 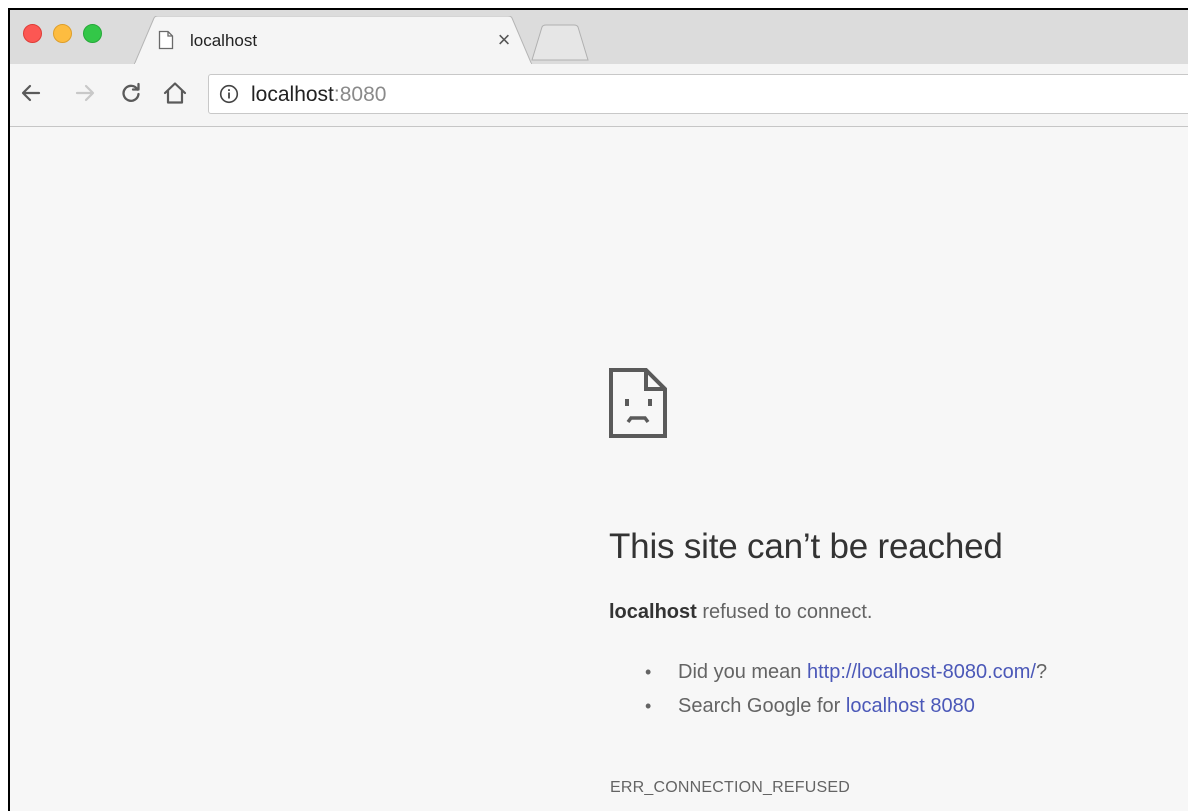 What do you see at coordinates (784, 612) in the screenshot?
I see `error-description-text: refused to connect.` at bounding box center [784, 612].